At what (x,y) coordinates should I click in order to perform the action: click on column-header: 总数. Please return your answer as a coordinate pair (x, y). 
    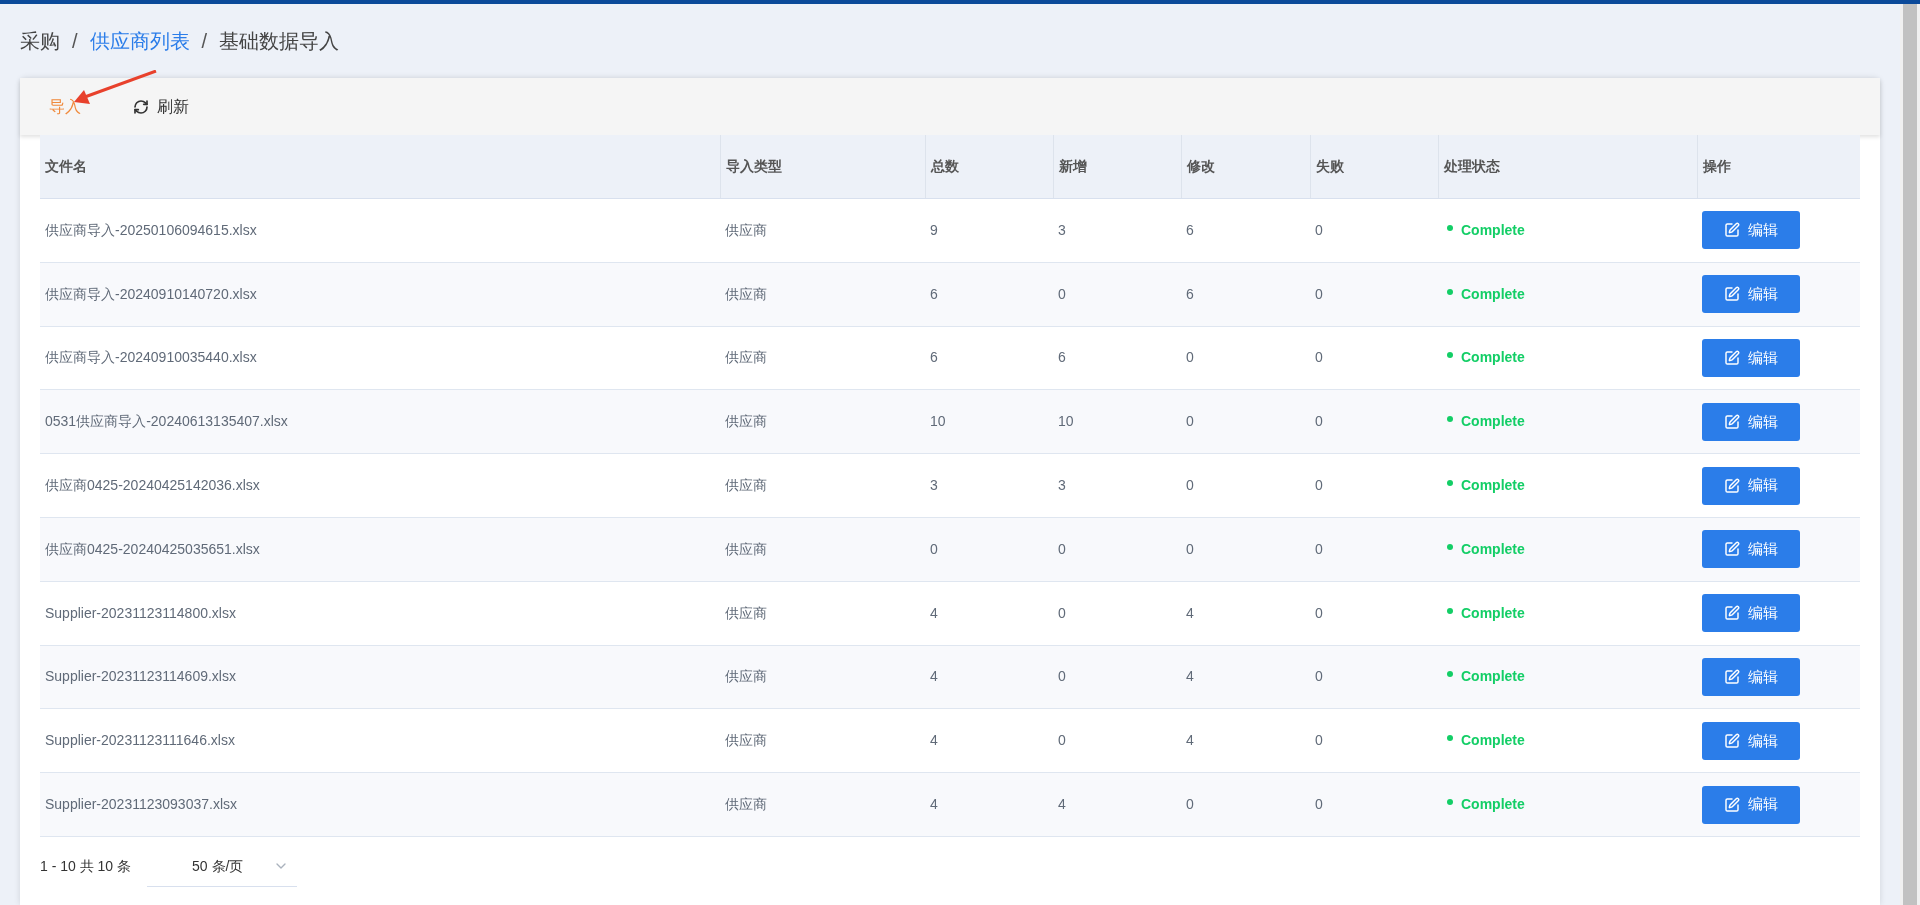
    Looking at the image, I should click on (989, 166).